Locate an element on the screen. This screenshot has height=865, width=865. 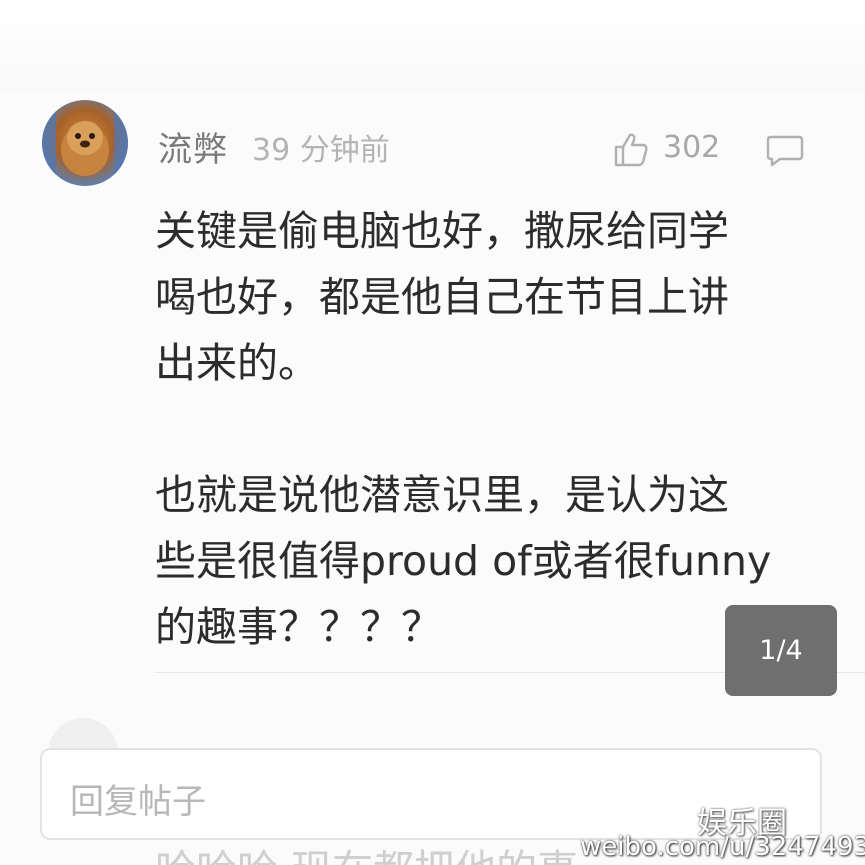
thumbs-up-icon is located at coordinates (631, 149).